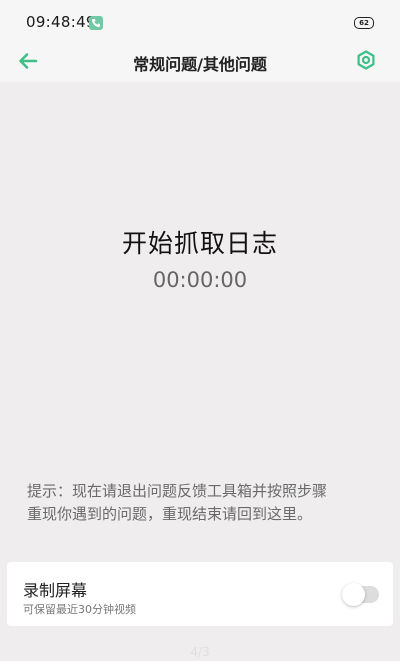 The image size is (400, 661). I want to click on record-screen-card: 录制屏幕 可保留最近30分钟视频, so click(200, 594).